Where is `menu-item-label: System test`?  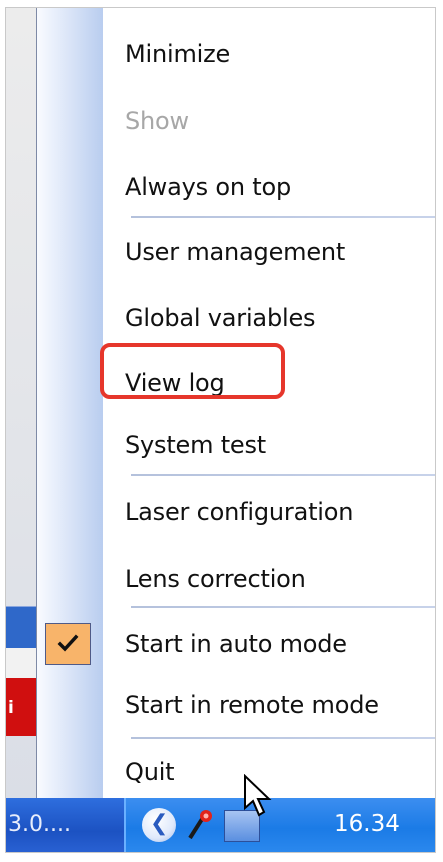
menu-item-label: System test is located at coordinates (196, 445).